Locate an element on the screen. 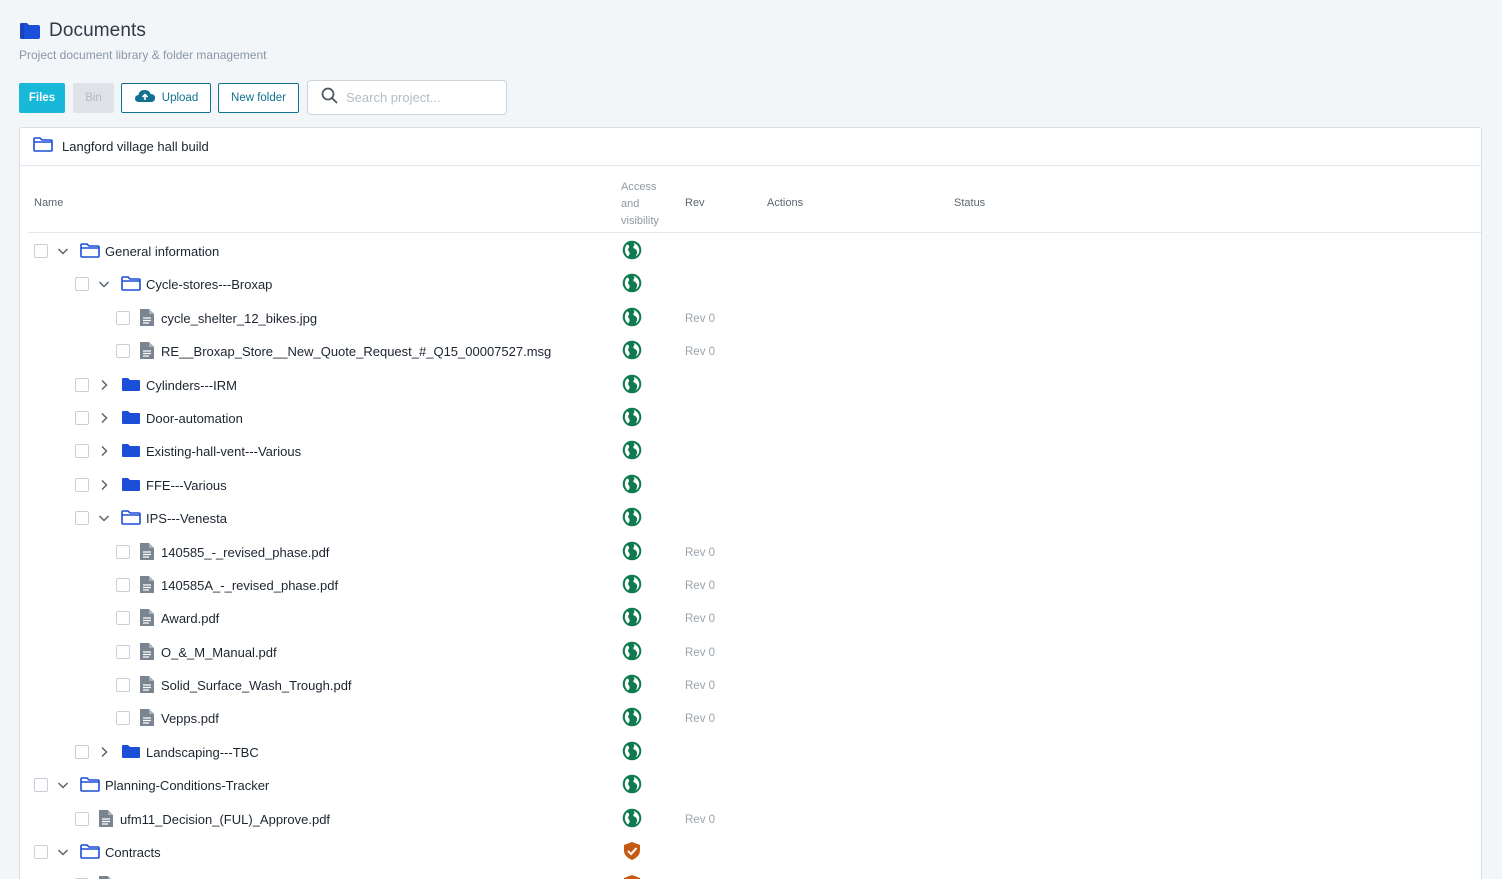 Image resolution: width=1502 pixels, height=879 pixels. folder-name: Cylinders---IRM is located at coordinates (191, 385).